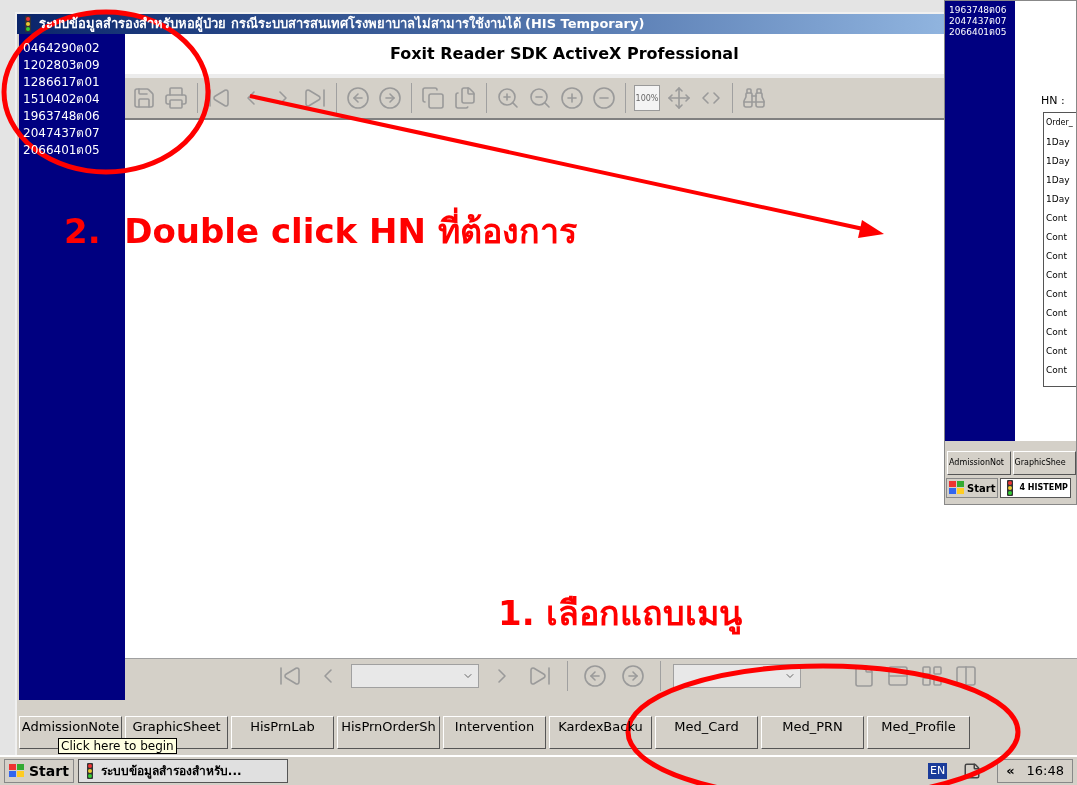 This screenshot has width=1077, height=785. What do you see at coordinates (1044, 463) in the screenshot?
I see `menu-tab: GraphicShee` at bounding box center [1044, 463].